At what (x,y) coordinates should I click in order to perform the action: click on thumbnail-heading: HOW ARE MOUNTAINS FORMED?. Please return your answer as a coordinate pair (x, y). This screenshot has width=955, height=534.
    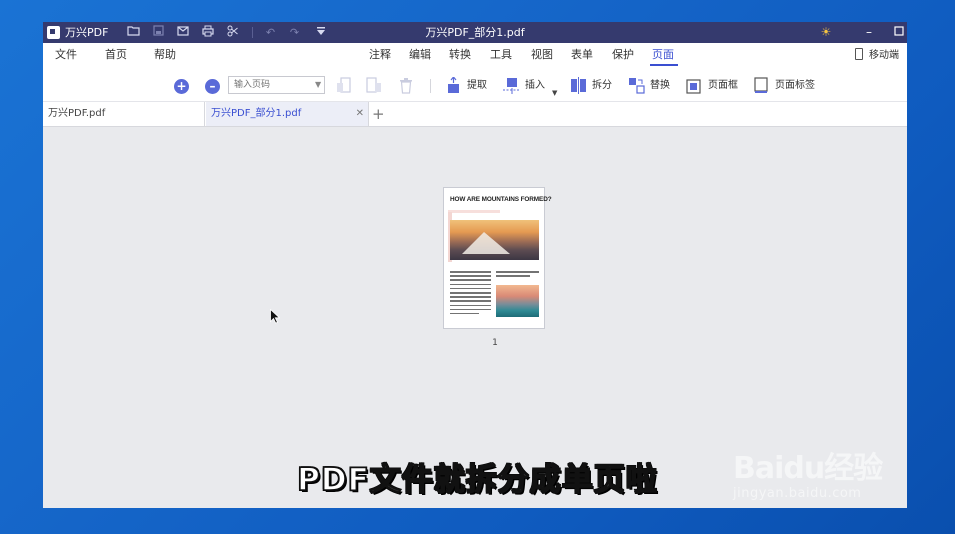
    Looking at the image, I should click on (501, 199).